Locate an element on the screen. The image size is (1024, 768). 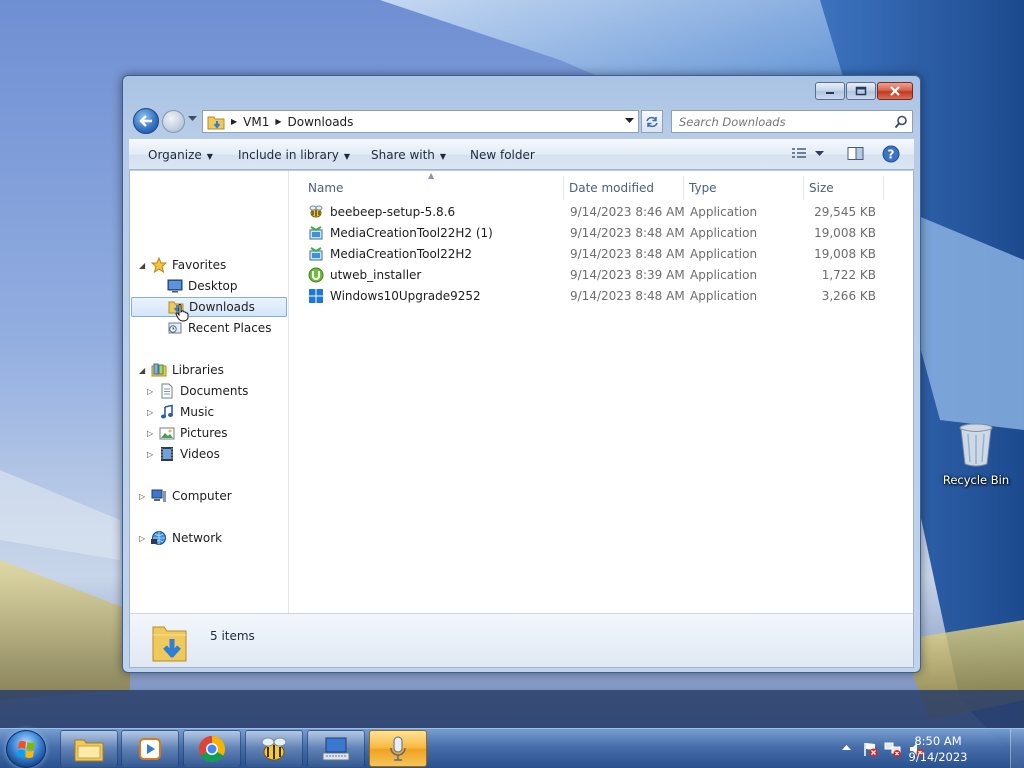
nav-desktop: Desktop is located at coordinates (196, 286).